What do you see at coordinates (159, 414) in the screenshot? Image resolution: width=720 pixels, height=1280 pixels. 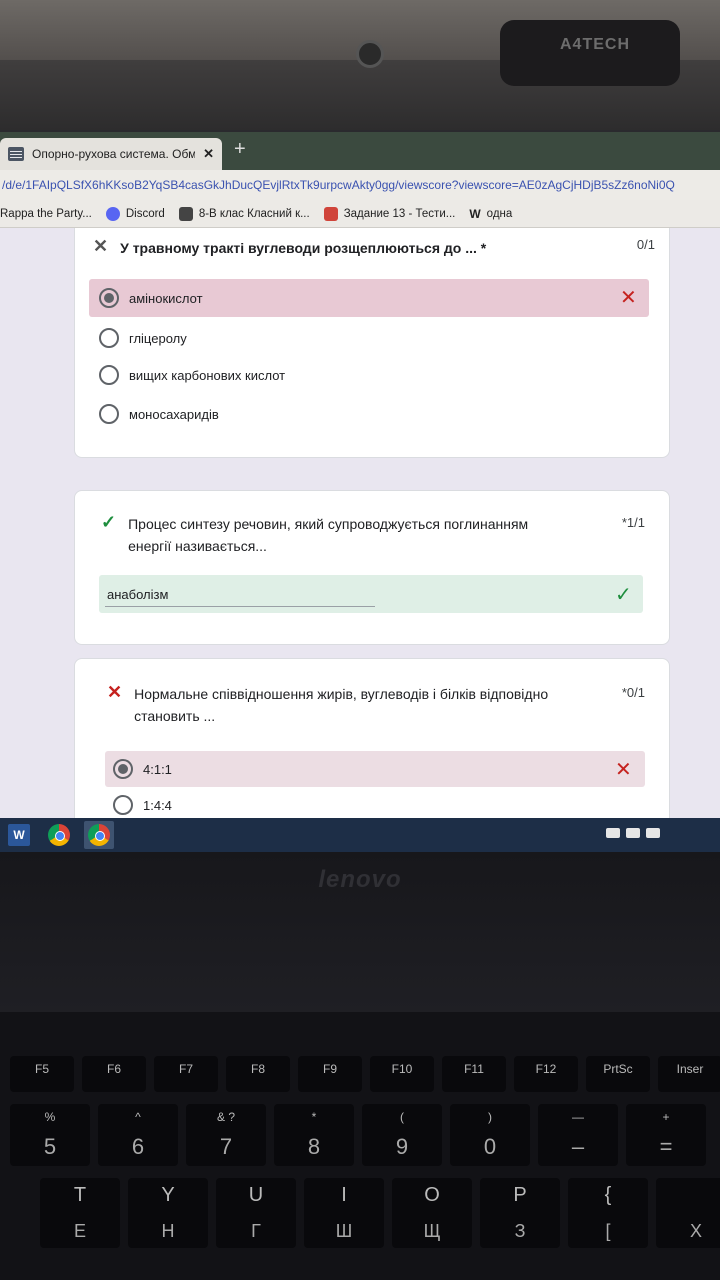 I see `answer-option: моносахаридів` at bounding box center [159, 414].